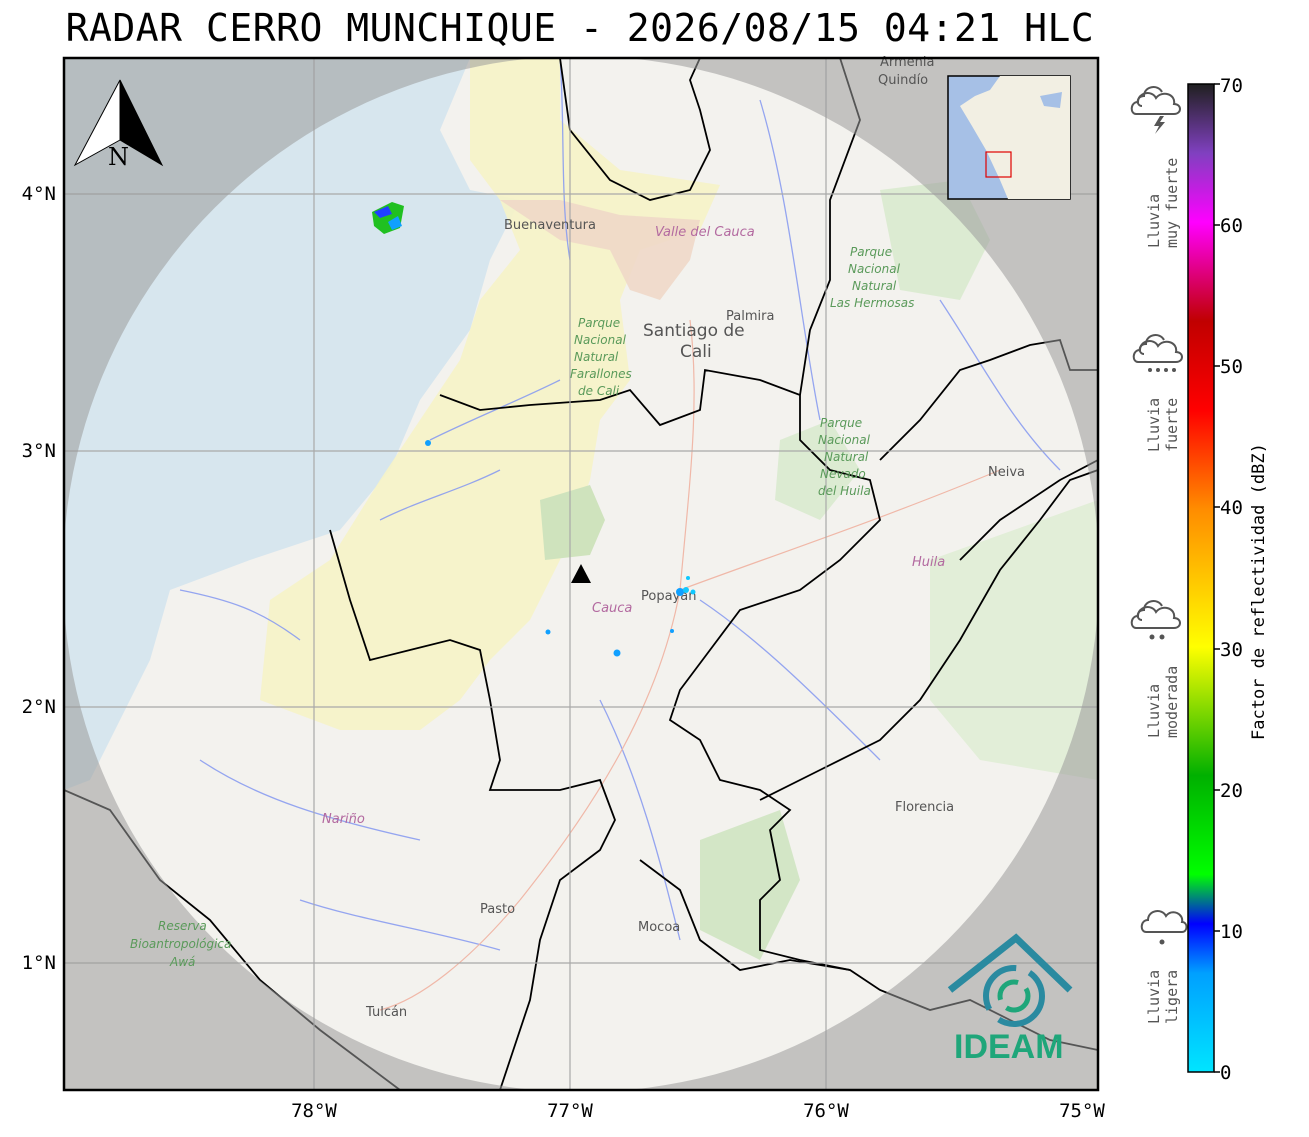 The height and width of the screenshot is (1137, 1309). Describe the element at coordinates (343, 819) in the screenshot. I see `label-narino: Nariño` at that location.